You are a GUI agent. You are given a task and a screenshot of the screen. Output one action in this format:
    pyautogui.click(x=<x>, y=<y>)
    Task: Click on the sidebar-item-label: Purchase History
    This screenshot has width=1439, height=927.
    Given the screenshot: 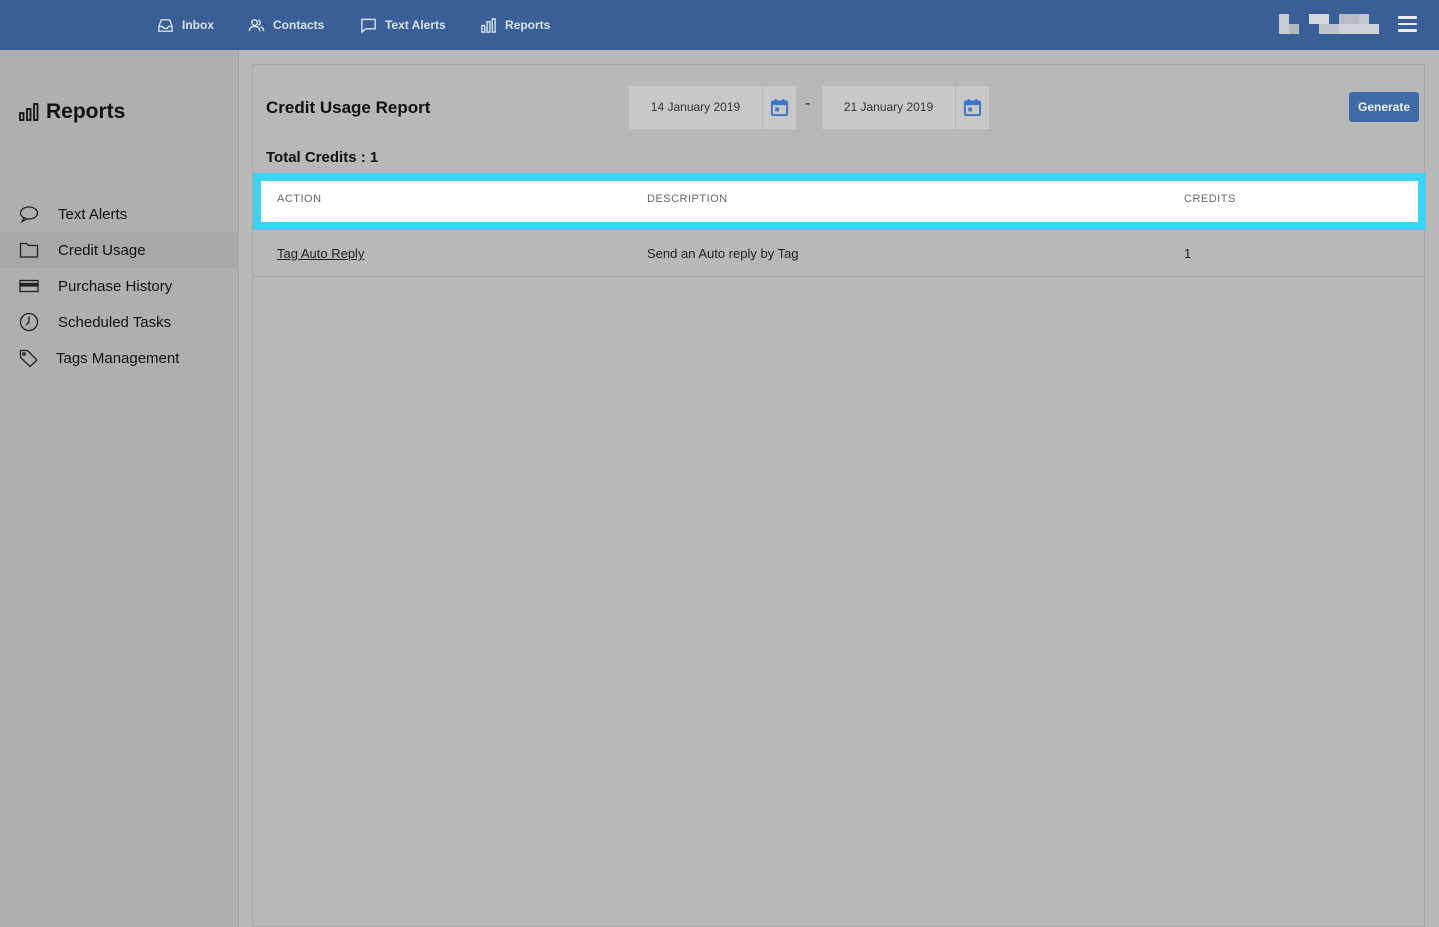 What is the action you would take?
    pyautogui.click(x=115, y=286)
    